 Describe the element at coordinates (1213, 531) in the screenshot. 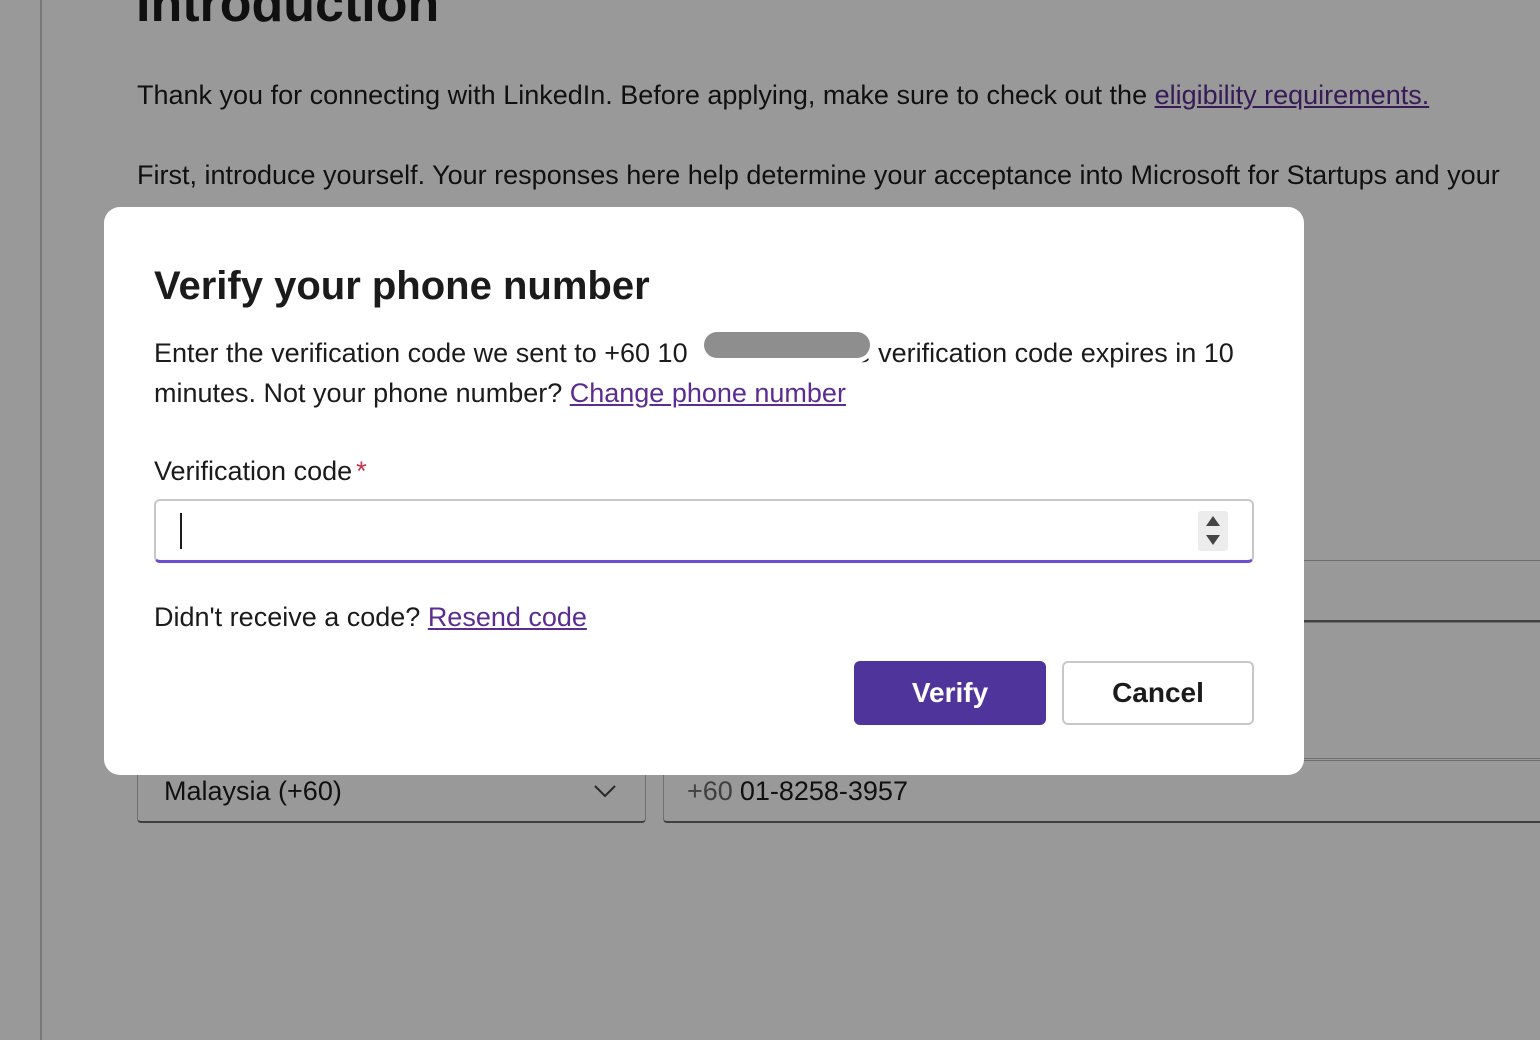

I see `number-stepper` at that location.